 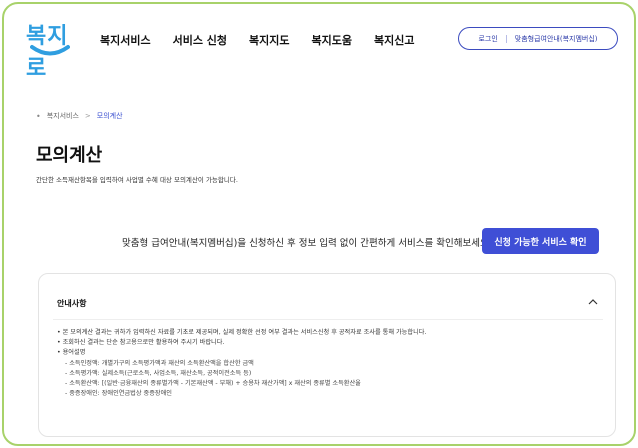 I want to click on nav-item-welfare-report: 복지신고, so click(x=394, y=40).